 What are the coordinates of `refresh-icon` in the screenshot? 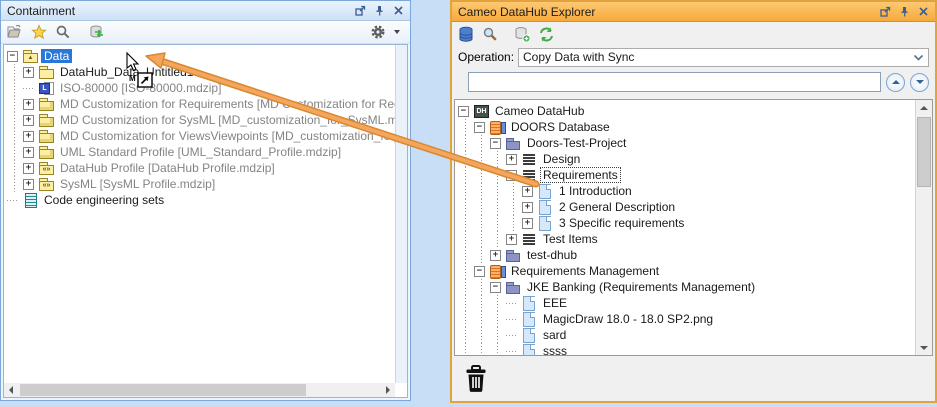 It's located at (546, 34).